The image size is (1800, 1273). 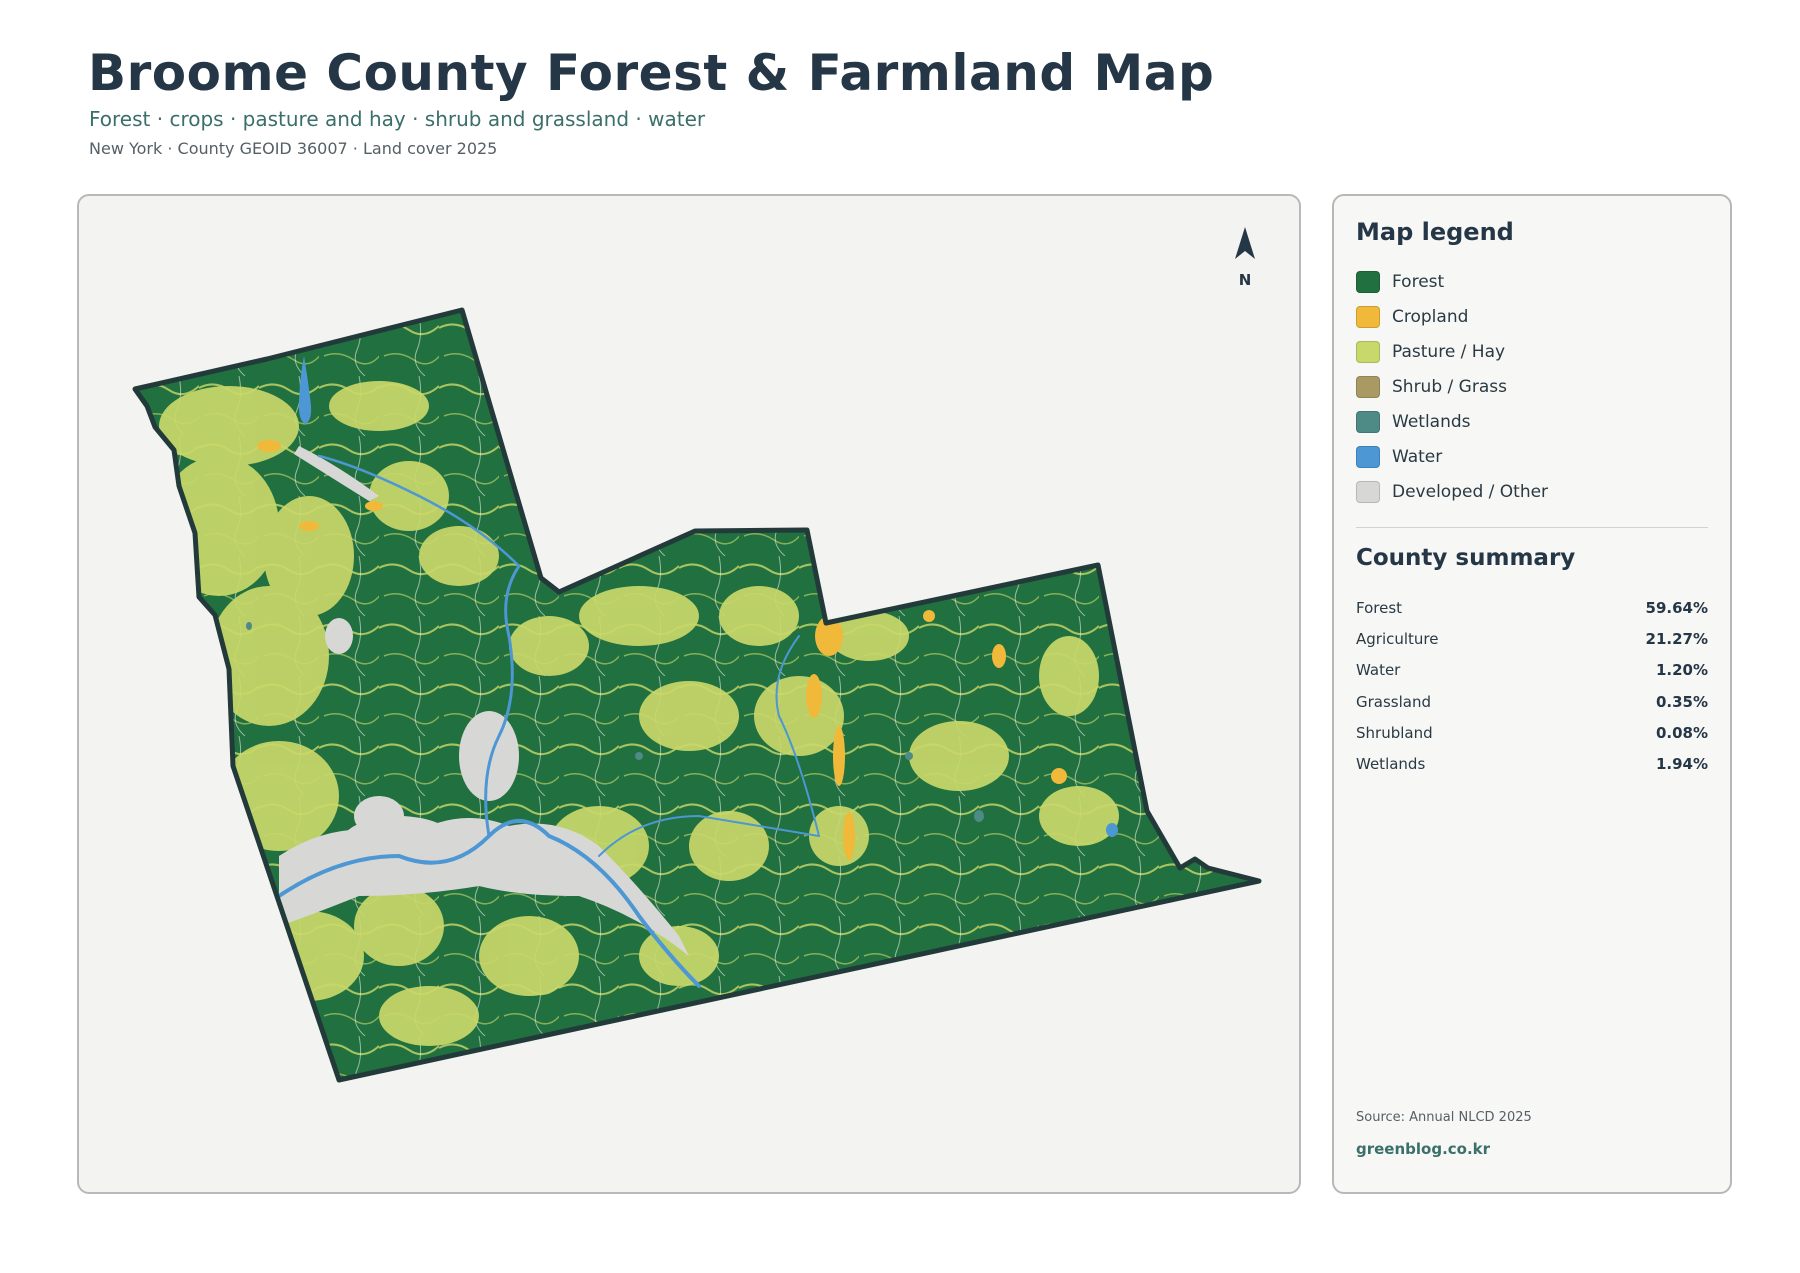 I want to click on source-note: Source: Annual NLCD 2025, so click(x=1444, y=1117).